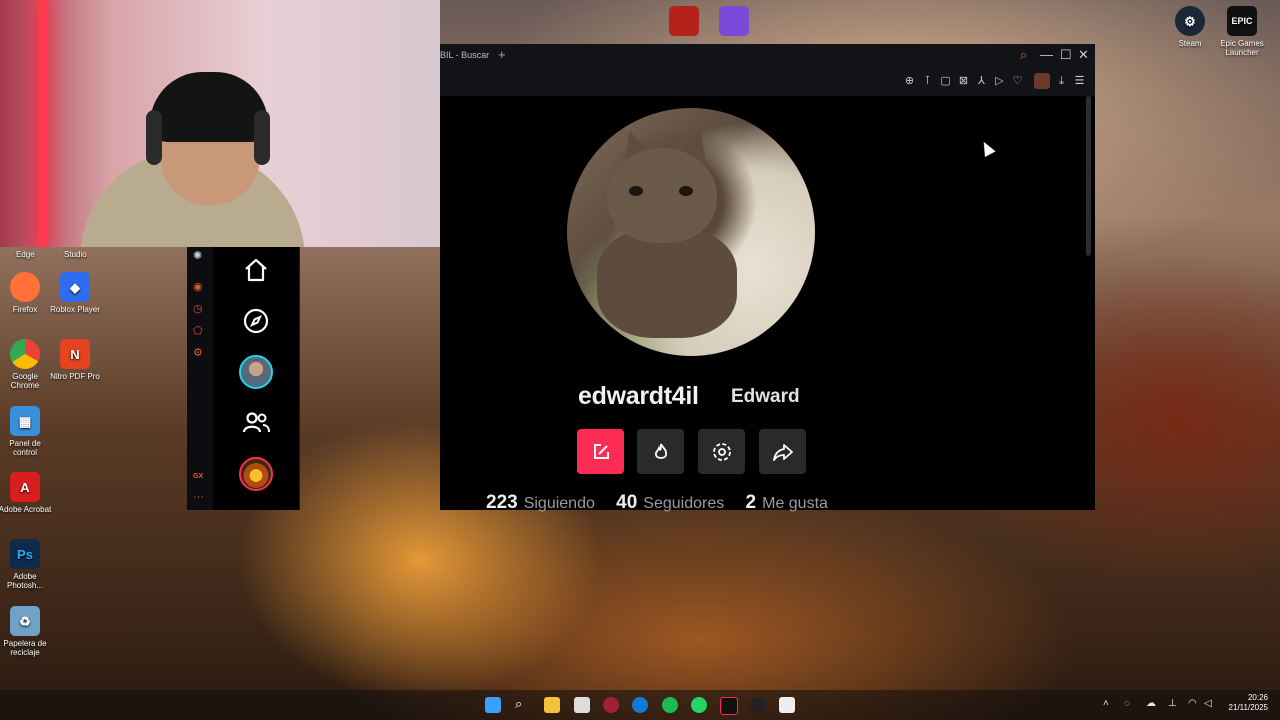 This screenshot has height=720, width=1280. What do you see at coordinates (1079, 81) in the screenshot?
I see `menu-icon: ☰` at bounding box center [1079, 81].